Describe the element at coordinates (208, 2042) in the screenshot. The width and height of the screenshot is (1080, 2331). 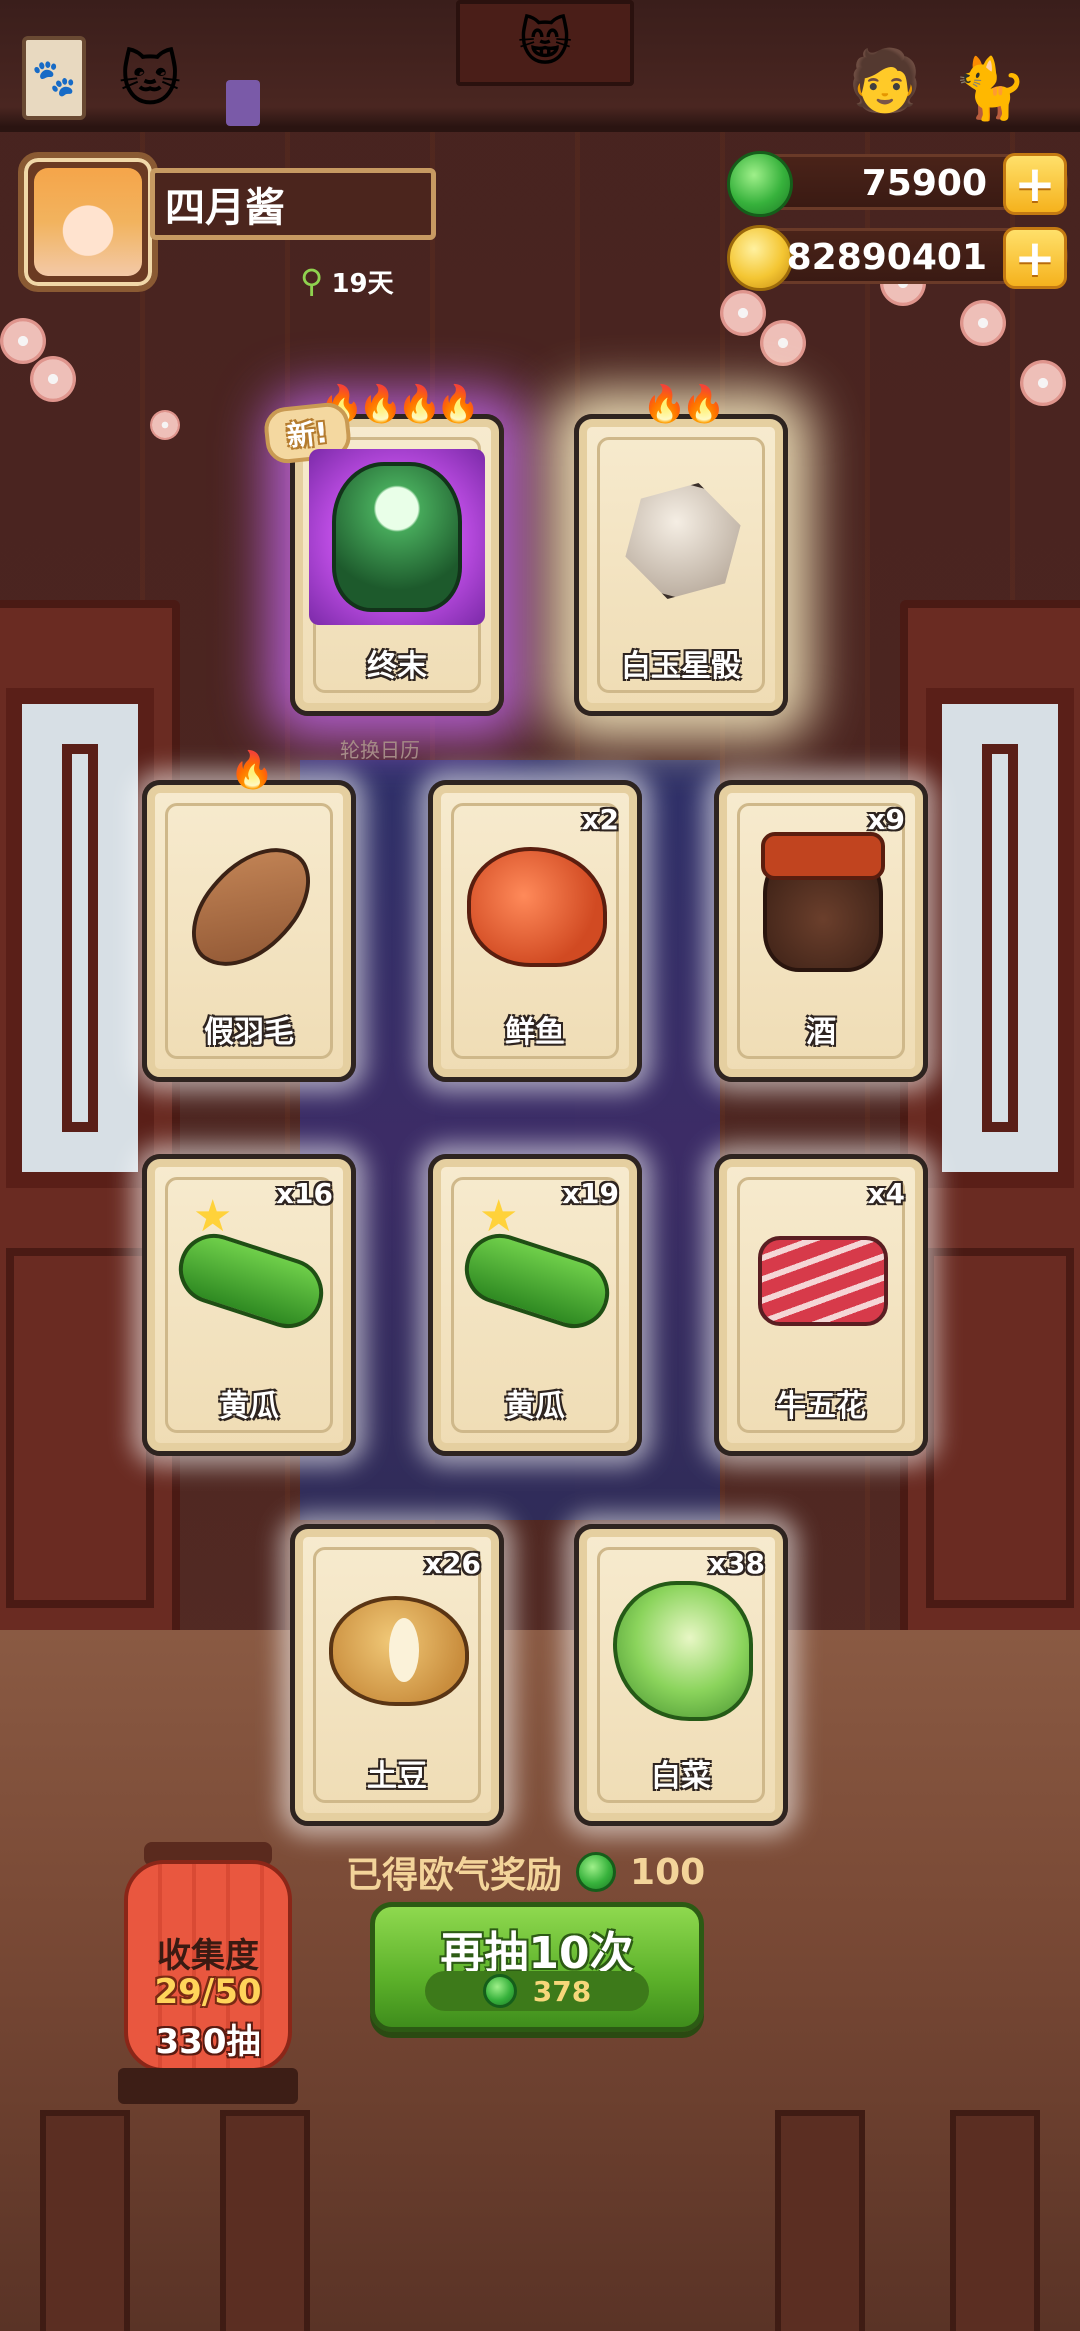
I see `collection-draws: 330抽` at that location.